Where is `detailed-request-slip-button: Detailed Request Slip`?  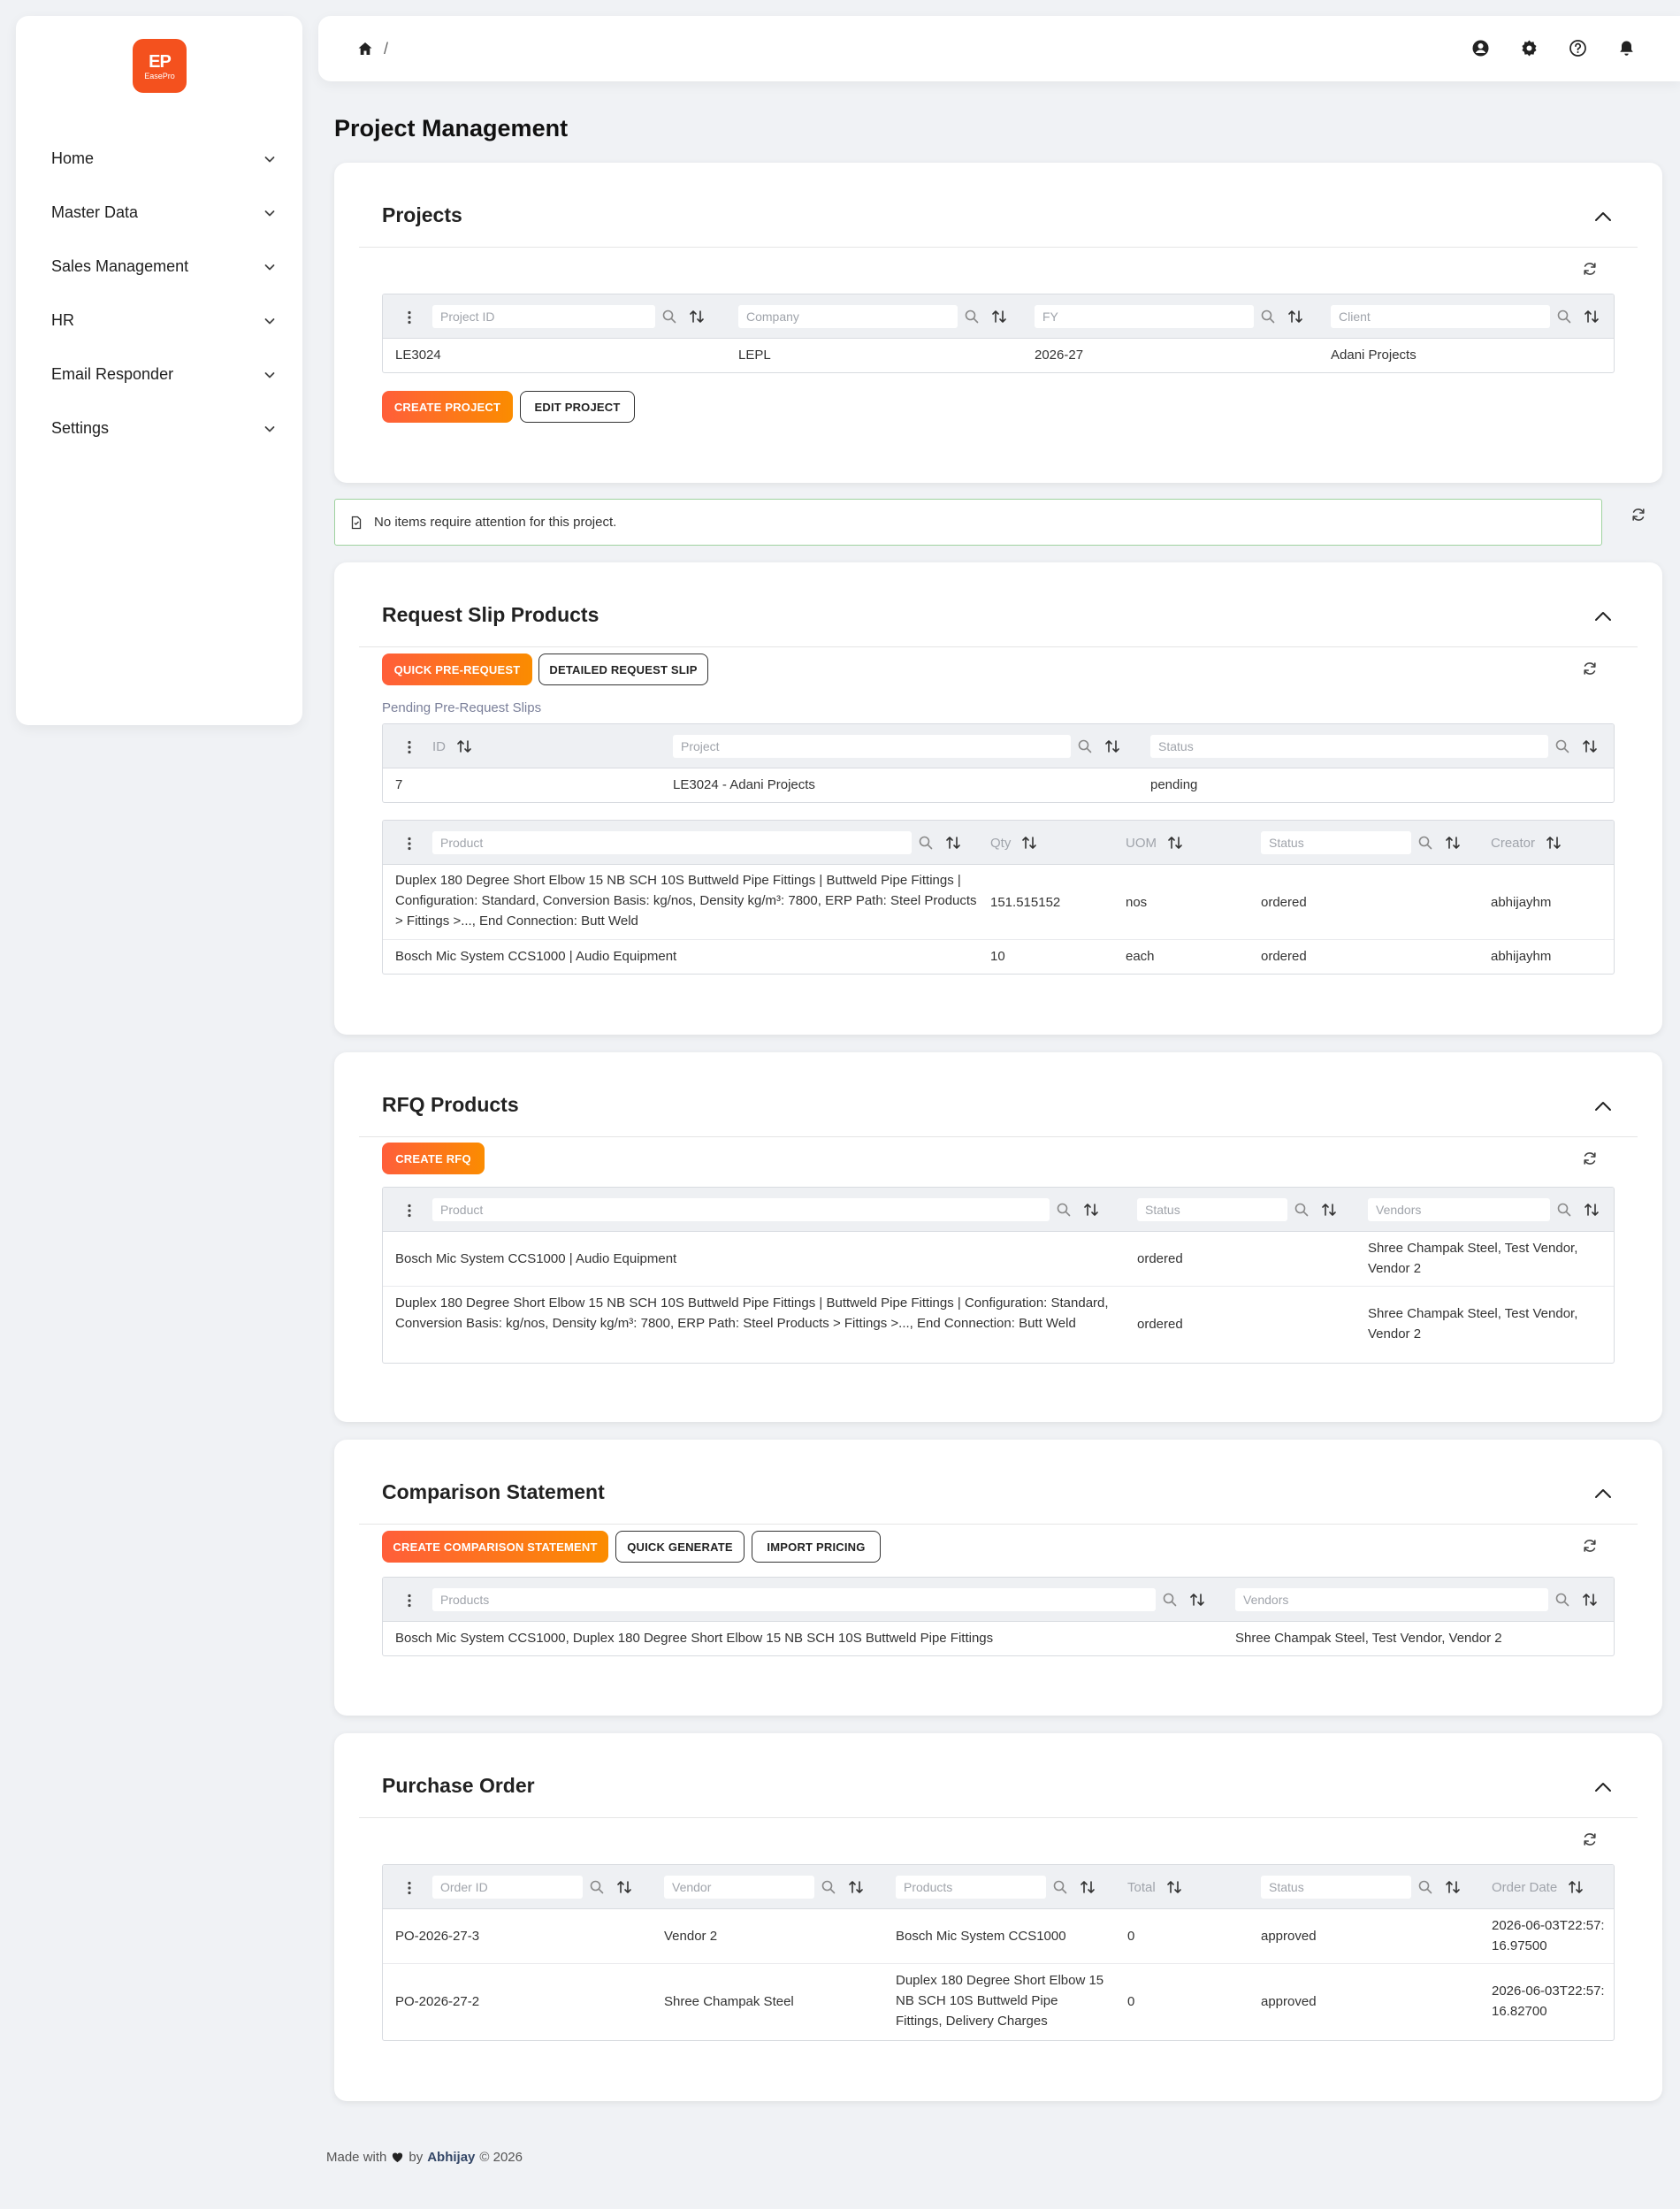 detailed-request-slip-button: Detailed Request Slip is located at coordinates (623, 669).